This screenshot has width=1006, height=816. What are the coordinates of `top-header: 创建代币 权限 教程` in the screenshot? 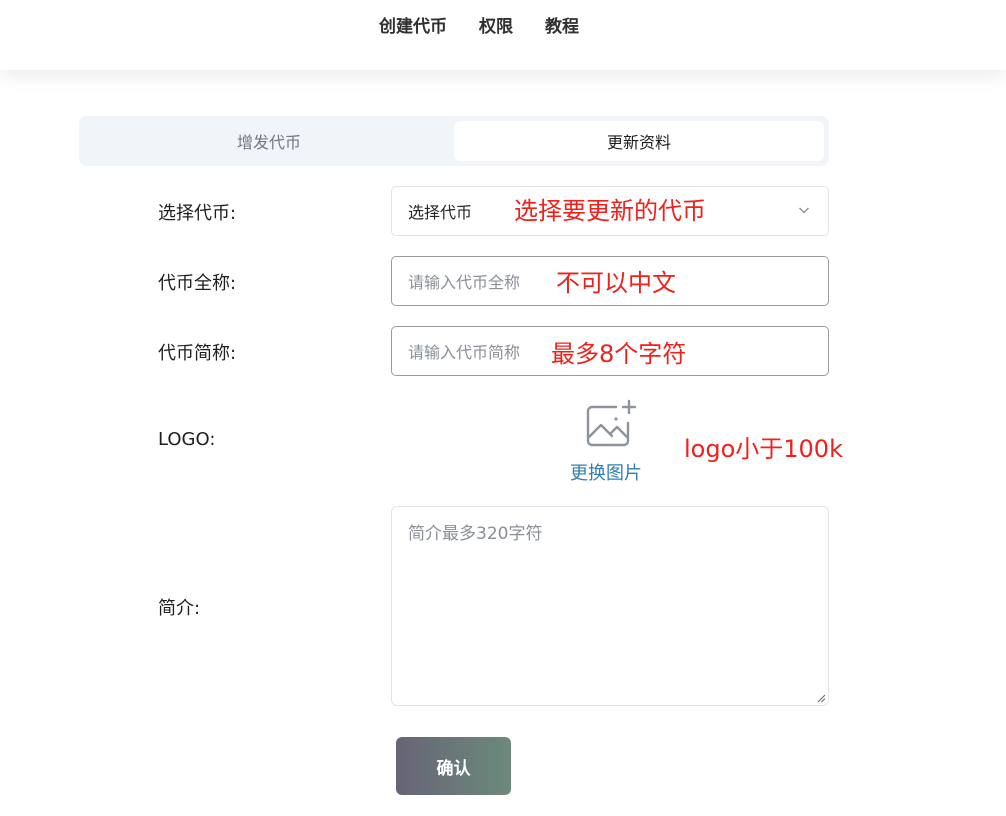 It's located at (503, 35).